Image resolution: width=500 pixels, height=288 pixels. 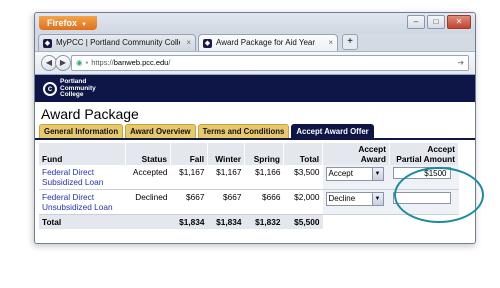 What do you see at coordinates (169, 62) in the screenshot?
I see `url-suffix: /` at bounding box center [169, 62].